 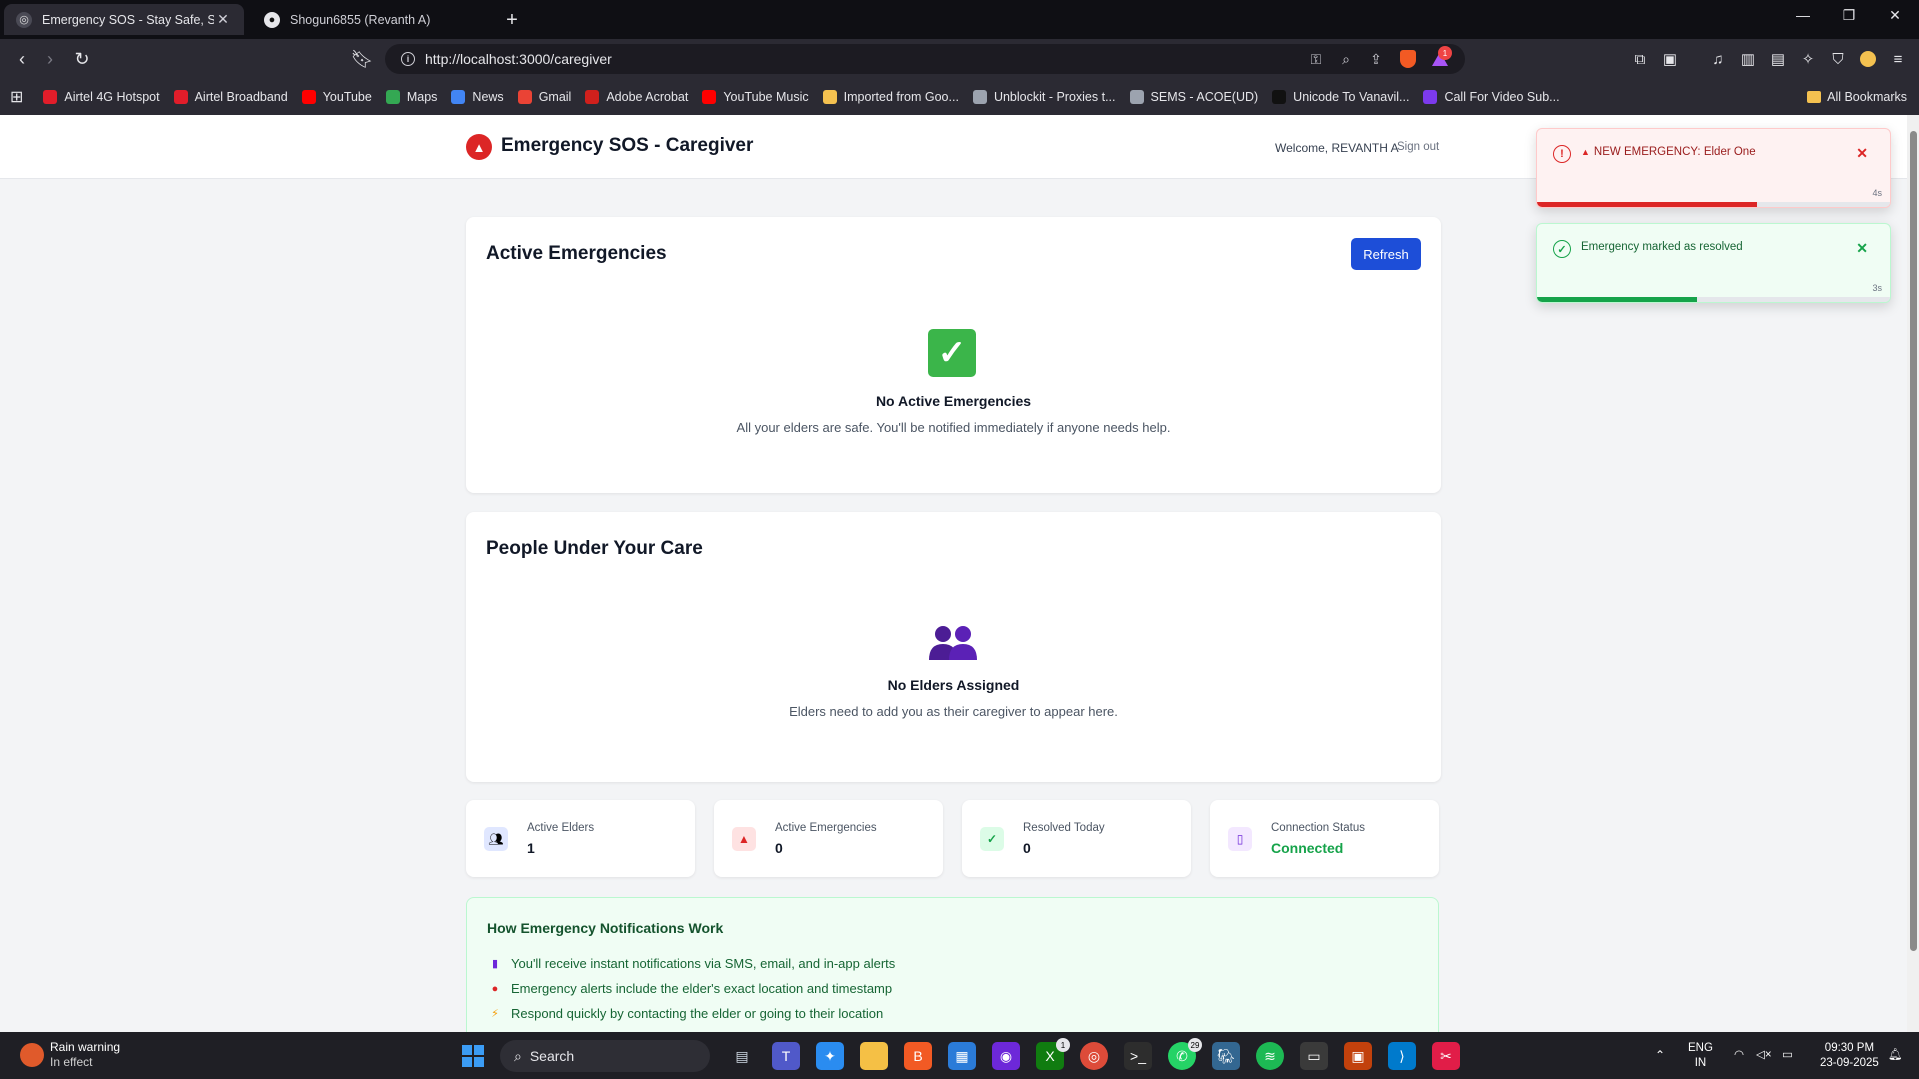 What do you see at coordinates (230, 97) in the screenshot?
I see `bookmark-item: Airtel Broadband` at bounding box center [230, 97].